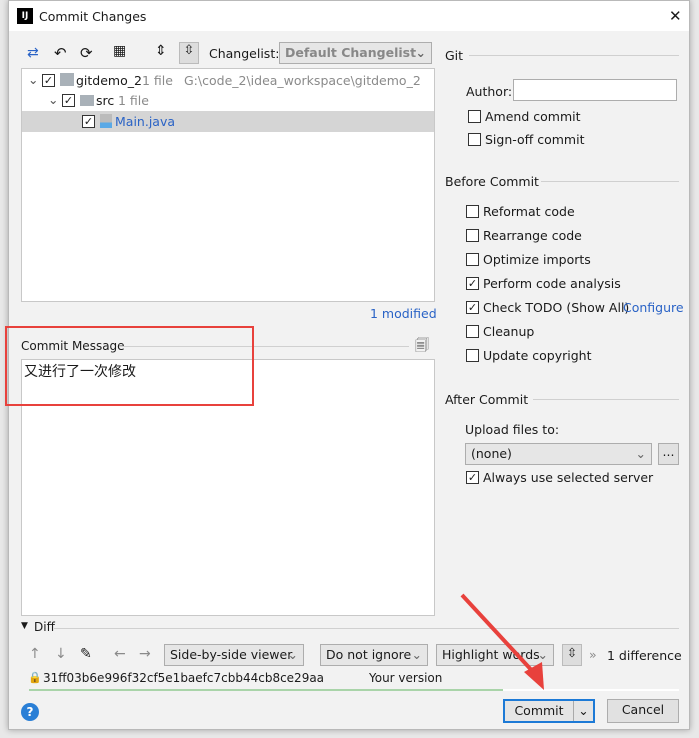 The image size is (699, 738). I want to click on annotation-arrow, so click(502, 641).